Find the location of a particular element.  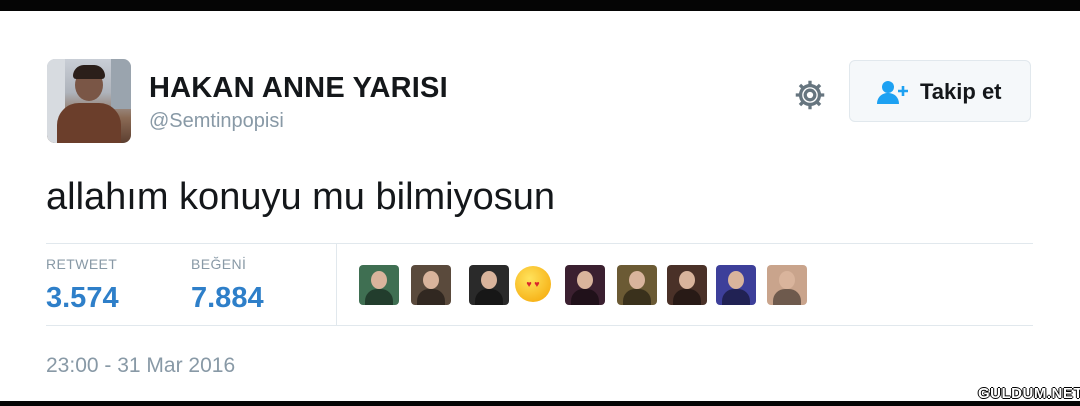

display-name: HAKAN ANNE YARISI is located at coordinates (298, 88).